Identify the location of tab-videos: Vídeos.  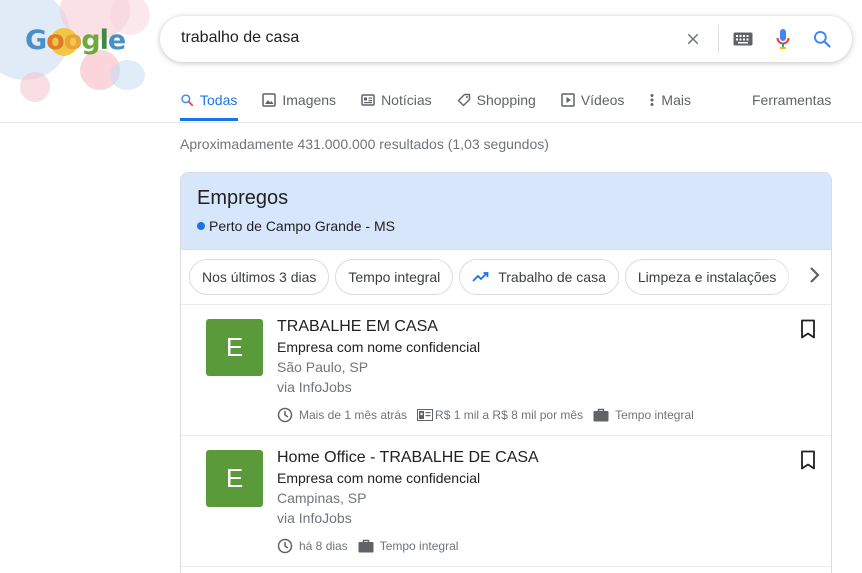
(593, 100).